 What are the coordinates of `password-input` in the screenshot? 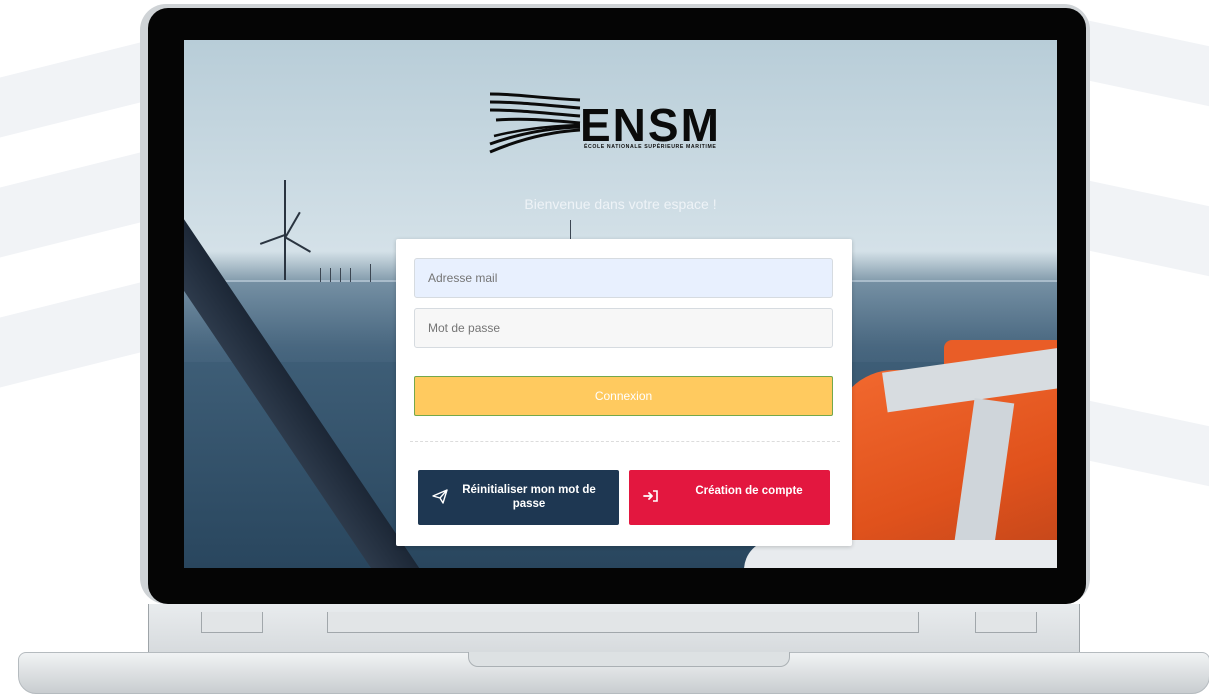 It's located at (623, 328).